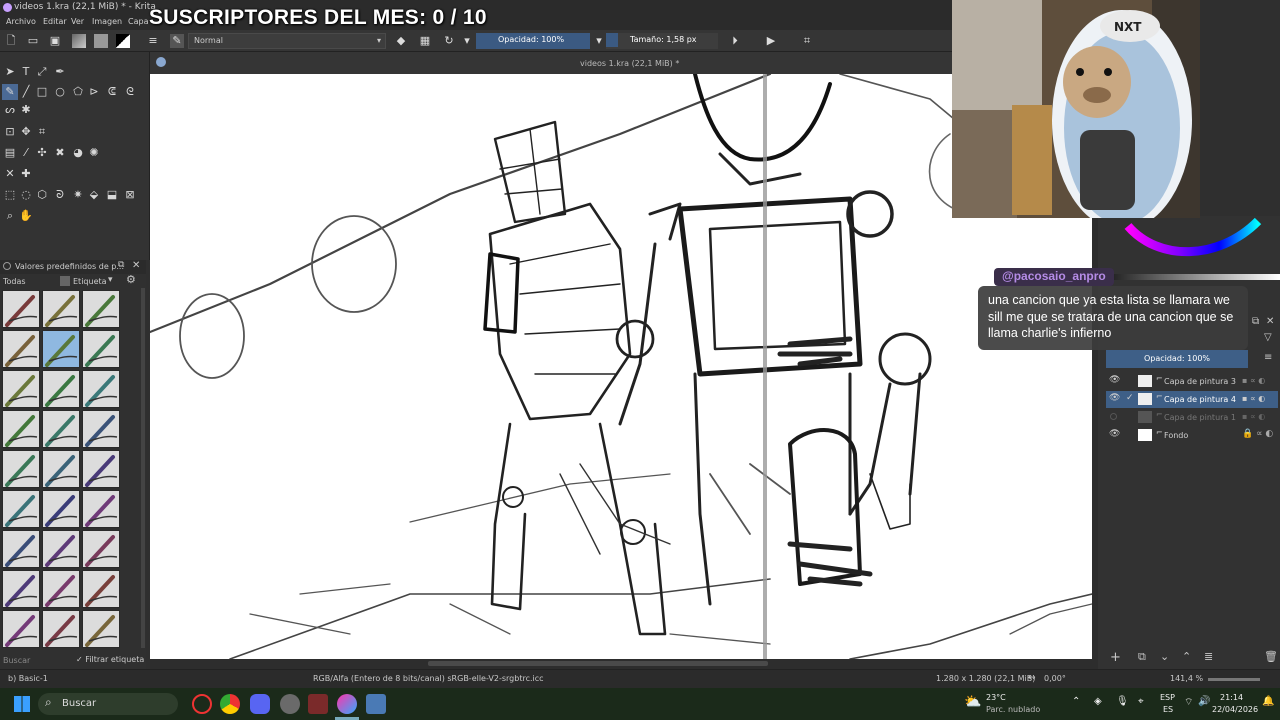 This screenshot has height=720, width=1280. What do you see at coordinates (14, 281) in the screenshot?
I see `filter-all-select: Todas` at bounding box center [14, 281].